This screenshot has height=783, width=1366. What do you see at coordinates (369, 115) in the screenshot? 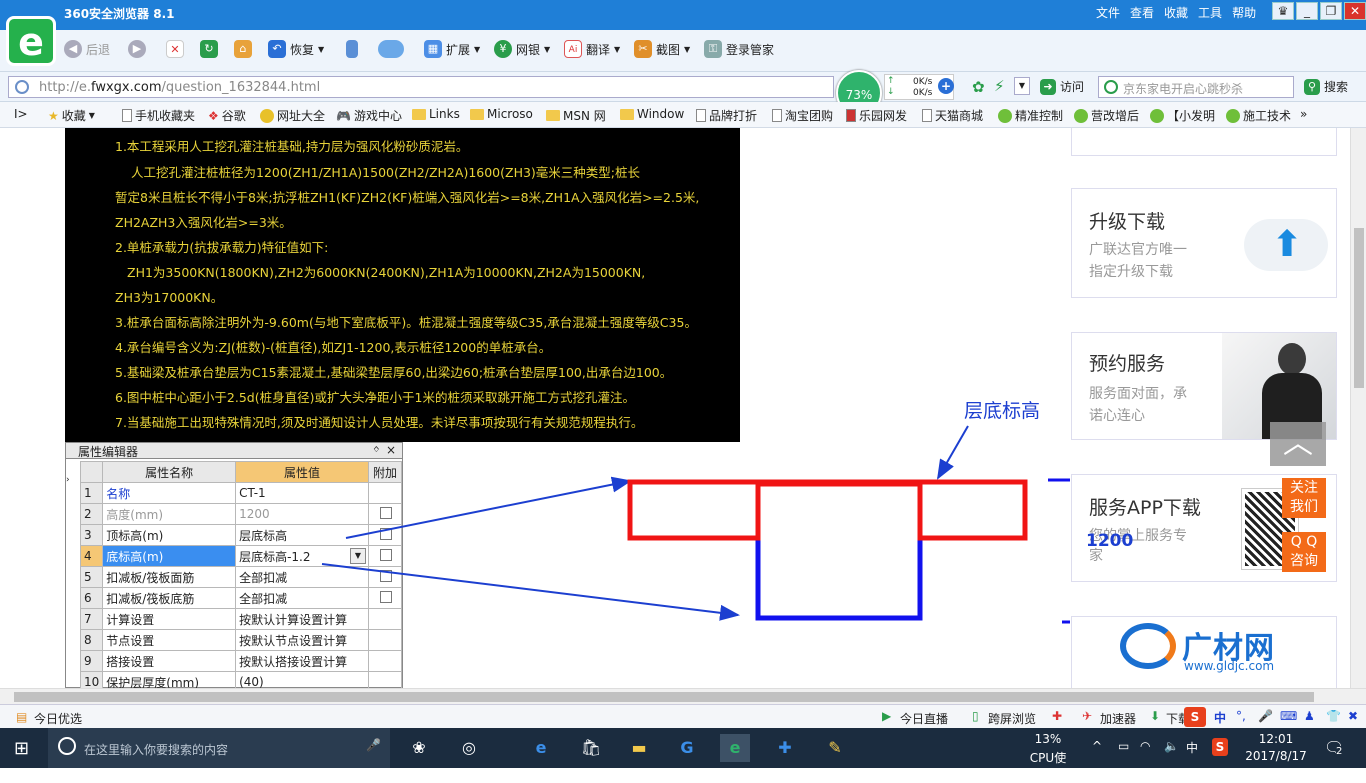
I see `bookmark-item: 🎮 游戏中心` at bounding box center [369, 115].